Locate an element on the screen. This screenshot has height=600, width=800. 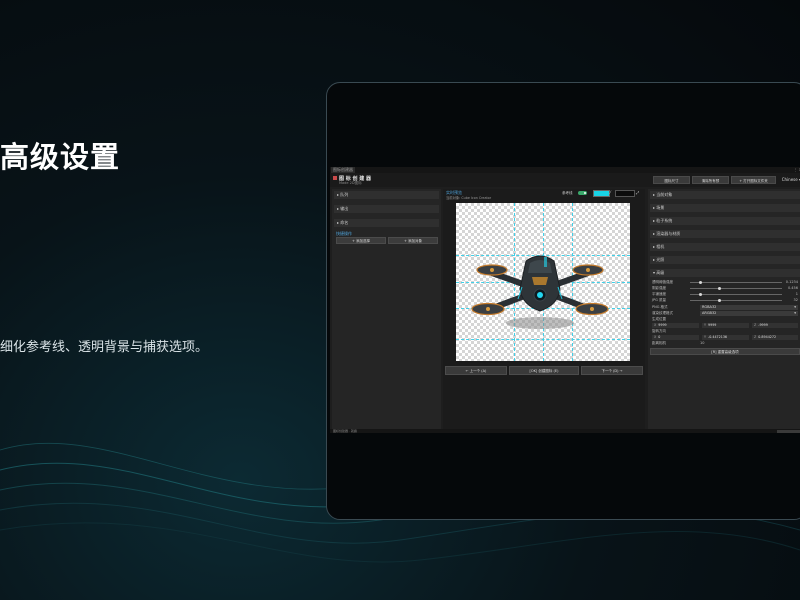
language-select: Chinese ▾ is located at coordinates (791, 180).